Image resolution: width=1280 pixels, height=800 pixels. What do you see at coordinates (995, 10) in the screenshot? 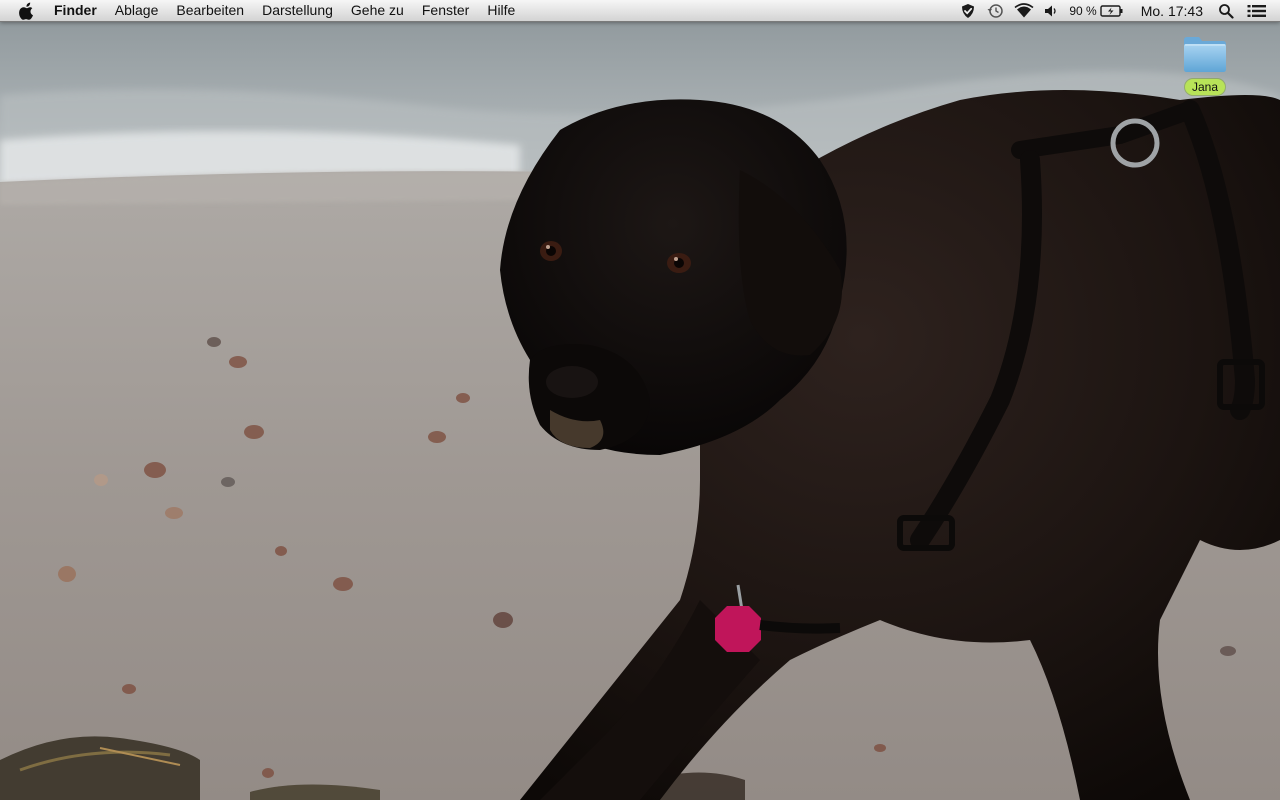
I see `time-machine-icon` at bounding box center [995, 10].